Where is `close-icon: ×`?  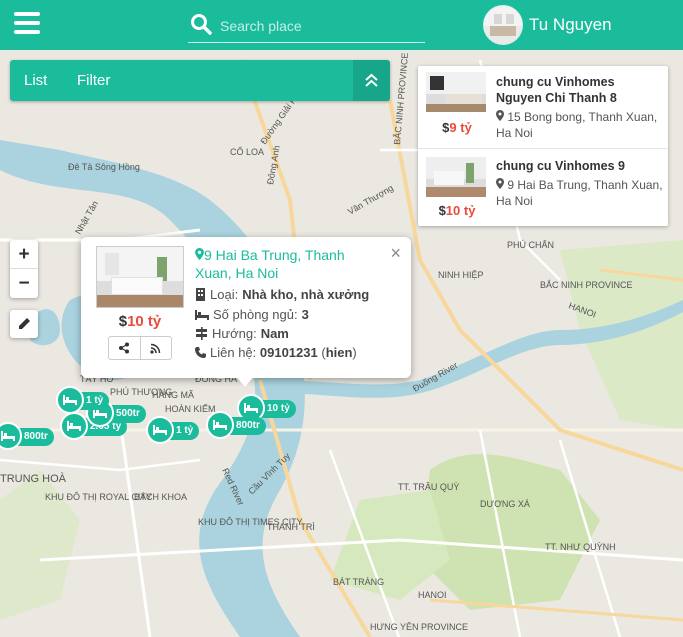 close-icon: × is located at coordinates (395, 253).